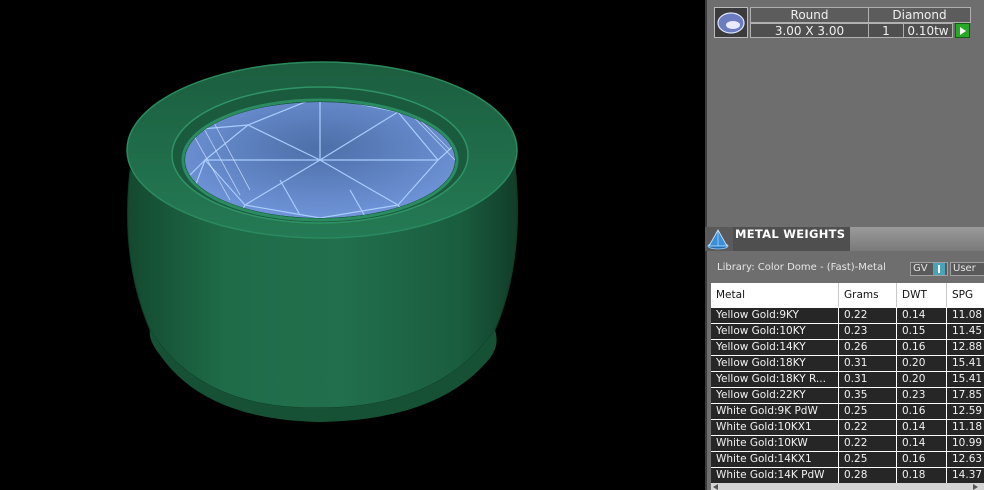  What do you see at coordinates (774, 411) in the screenshot?
I see `cell-metal: White Gold:9K PdW` at bounding box center [774, 411].